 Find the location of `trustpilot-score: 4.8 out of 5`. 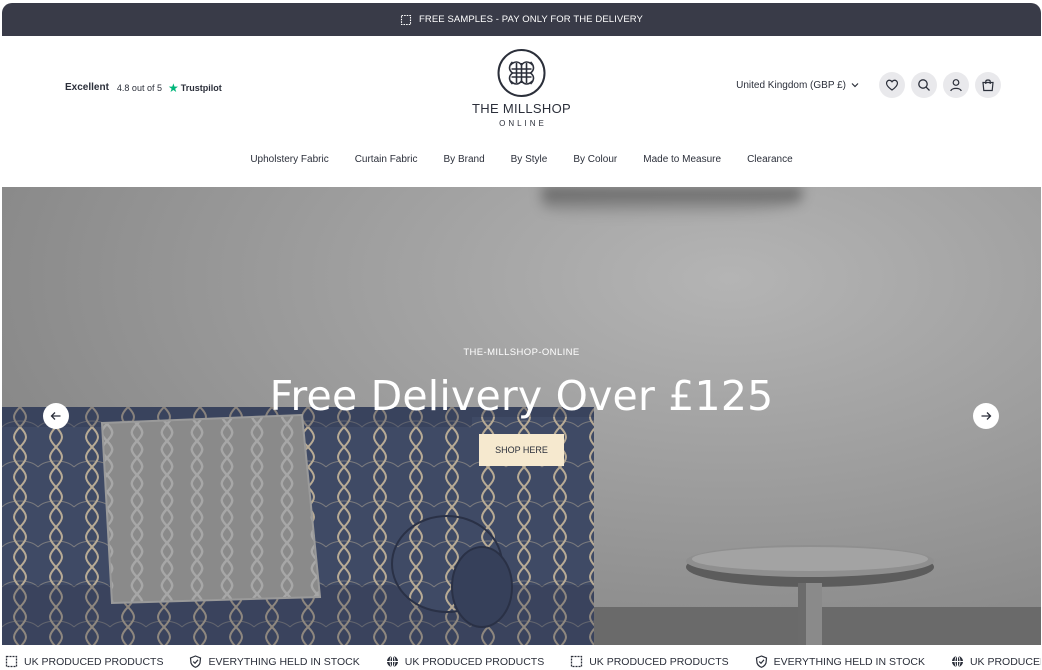

trustpilot-score: 4.8 out of 5 is located at coordinates (139, 87).